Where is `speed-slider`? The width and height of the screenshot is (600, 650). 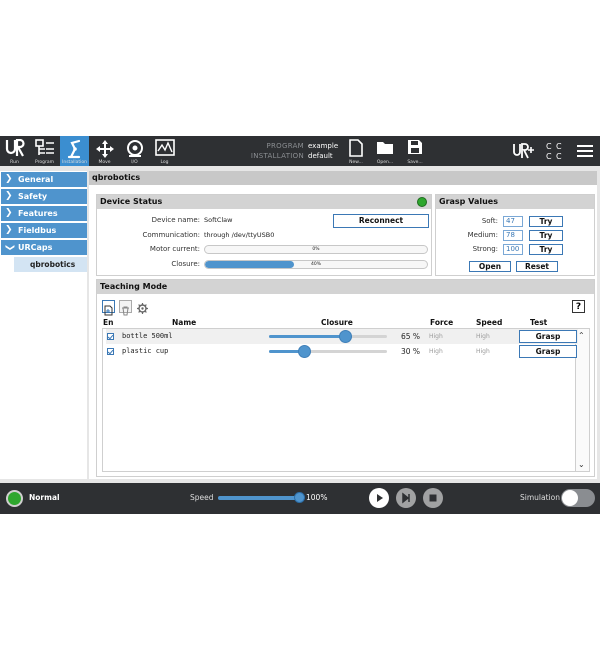
speed-slider is located at coordinates (261, 497).